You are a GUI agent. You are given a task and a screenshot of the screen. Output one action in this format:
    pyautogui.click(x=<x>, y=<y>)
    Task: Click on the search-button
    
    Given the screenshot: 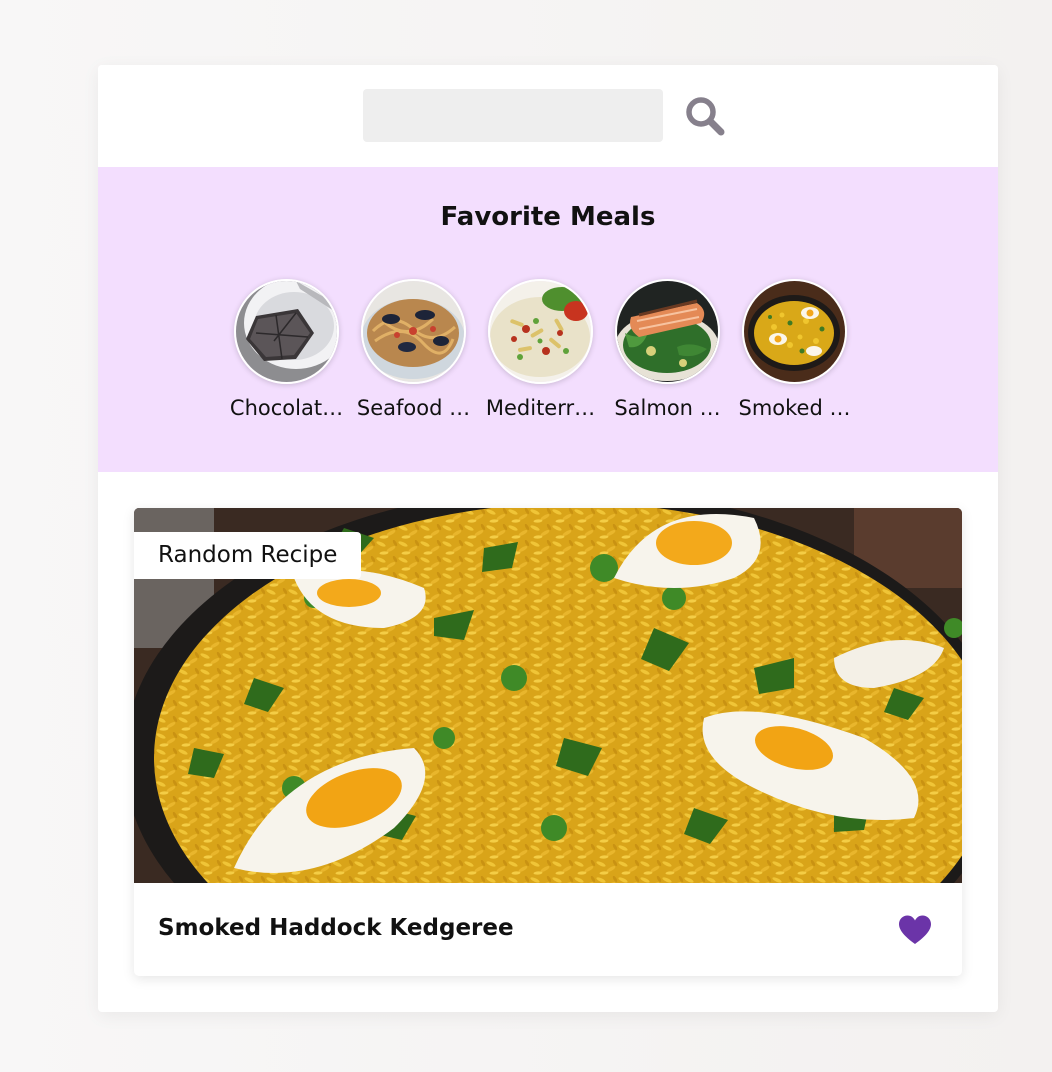 What is the action you would take?
    pyautogui.click(x=705, y=116)
    